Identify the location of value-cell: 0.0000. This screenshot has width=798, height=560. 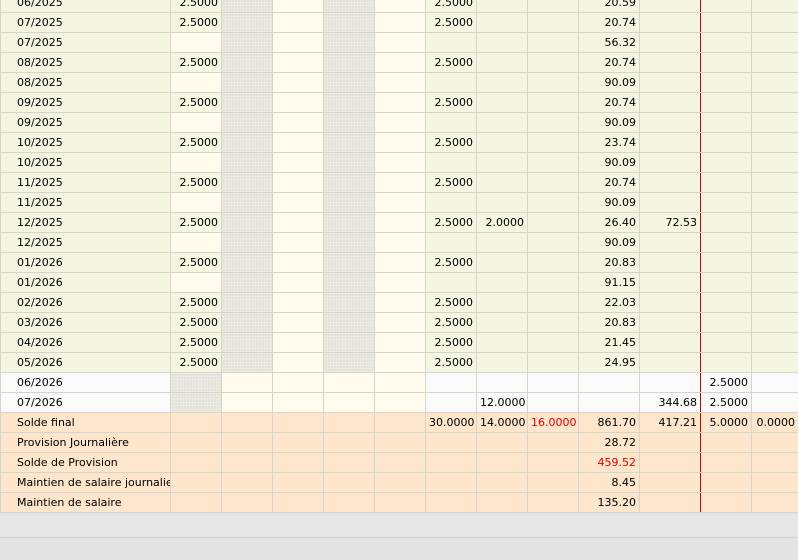
(775, 423).